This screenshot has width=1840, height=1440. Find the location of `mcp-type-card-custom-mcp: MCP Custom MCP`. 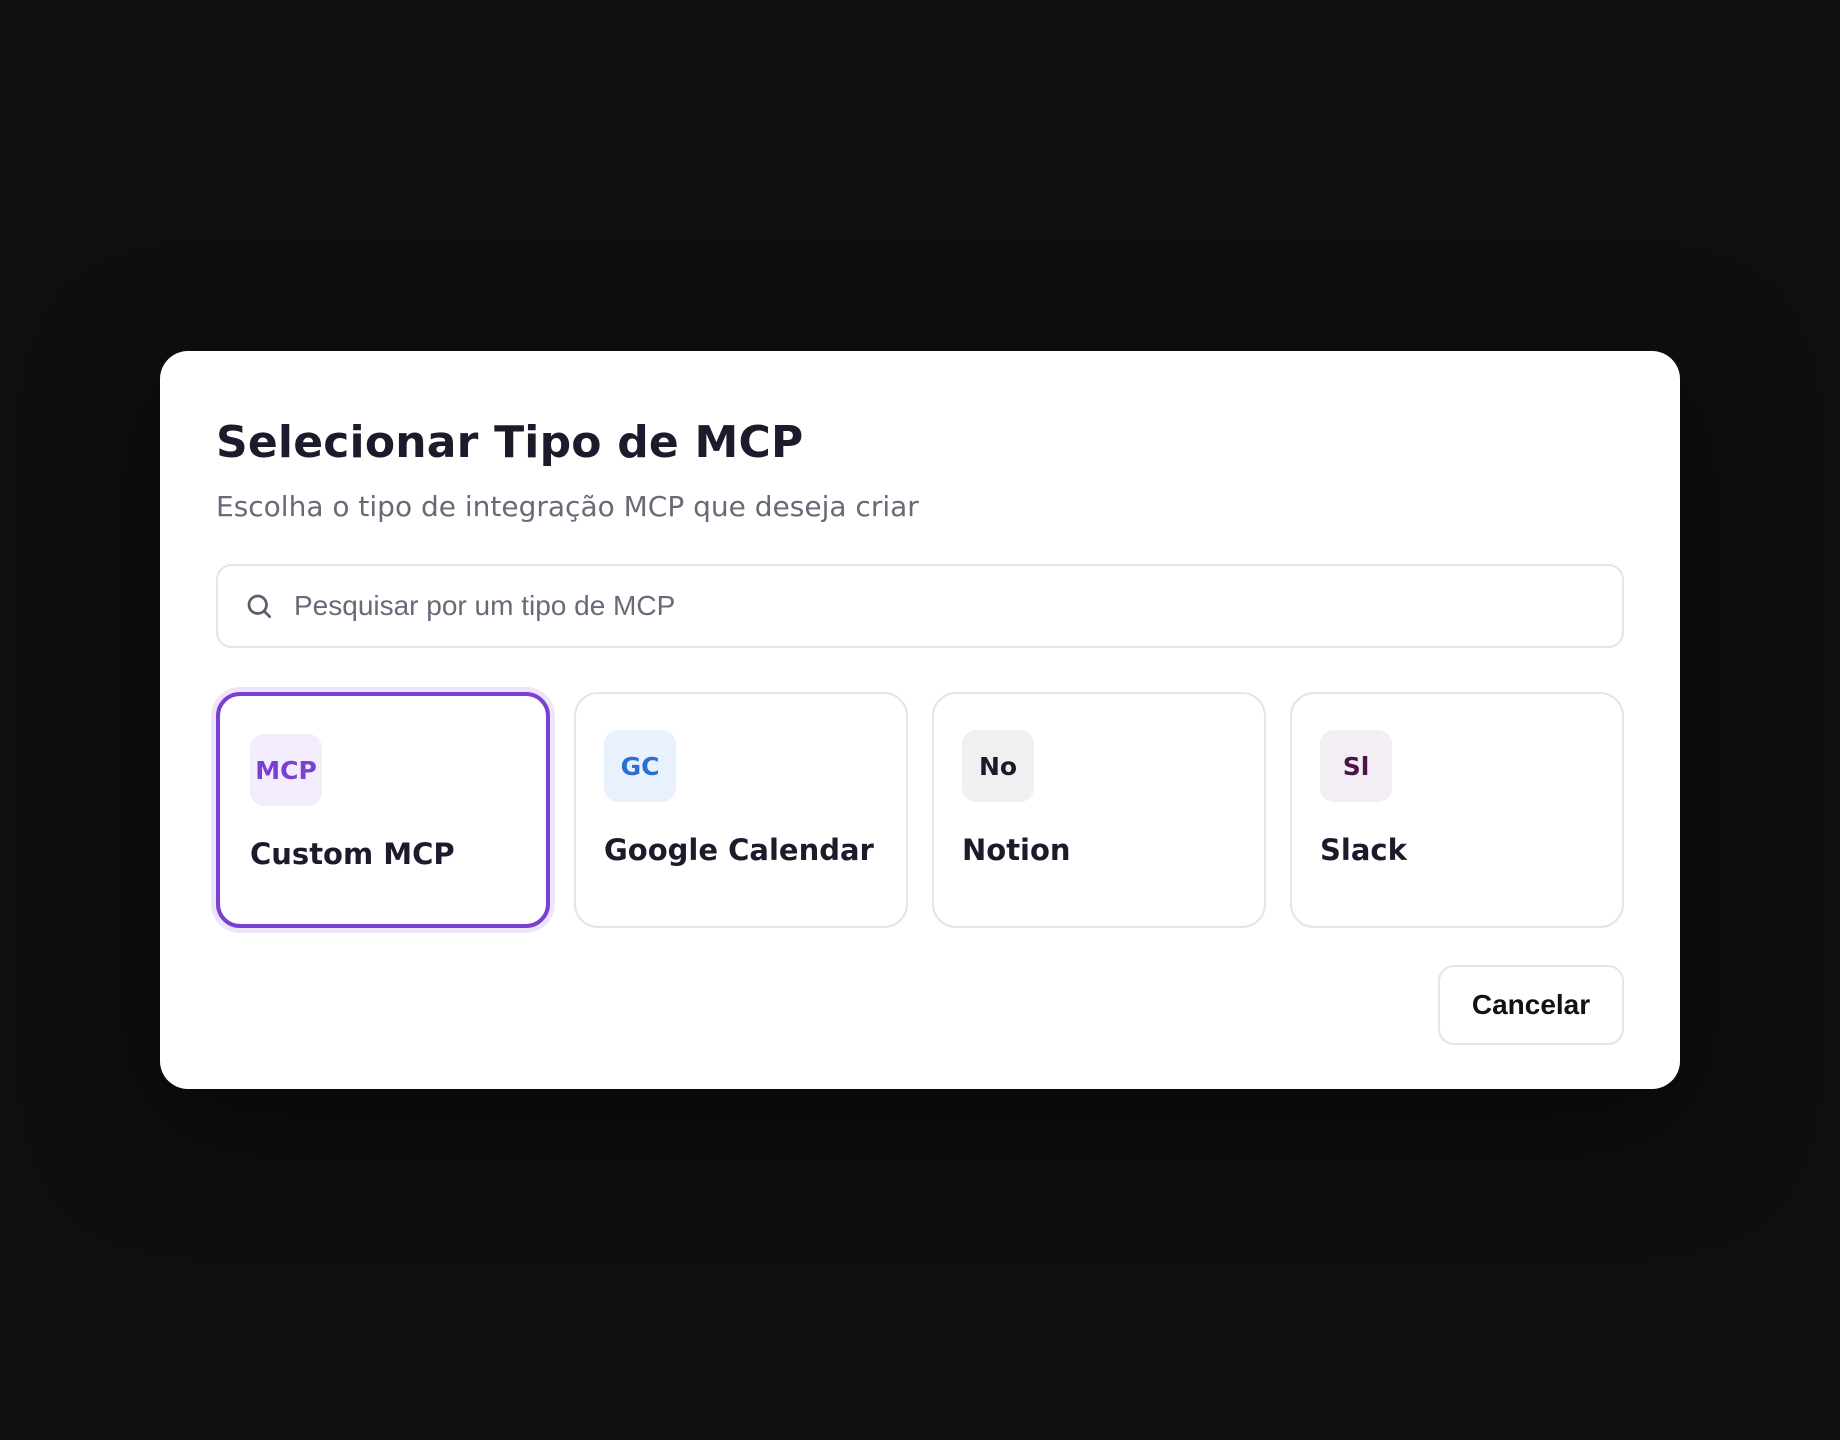

mcp-type-card-custom-mcp: MCP Custom MCP is located at coordinates (383, 810).